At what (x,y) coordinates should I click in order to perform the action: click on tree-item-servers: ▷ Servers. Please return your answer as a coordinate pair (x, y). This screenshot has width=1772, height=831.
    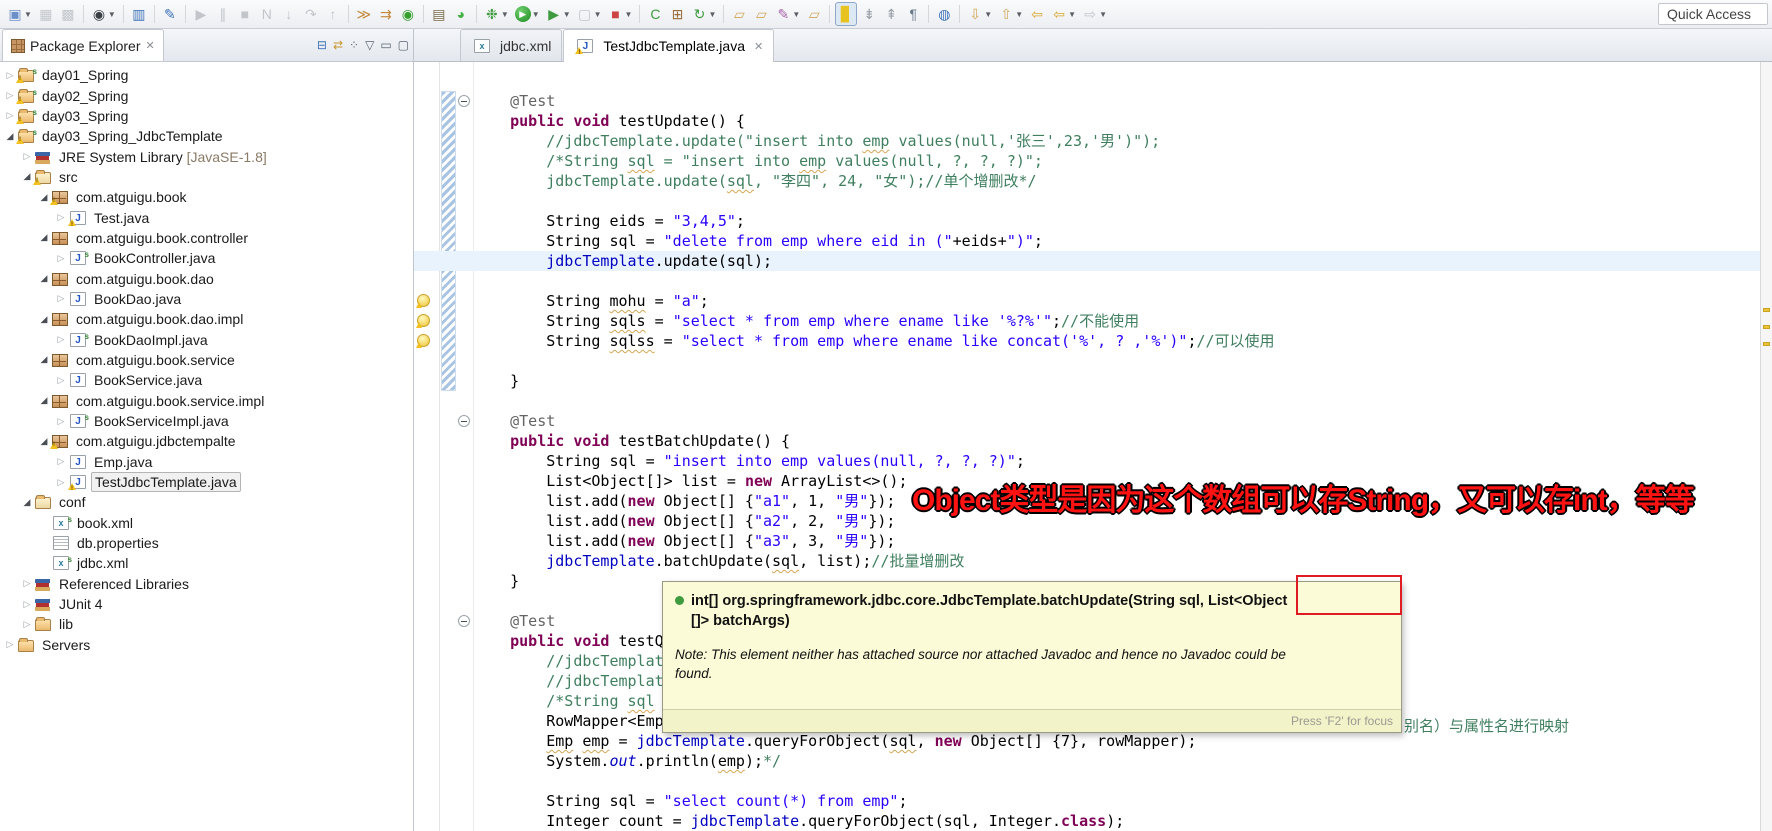
    Looking at the image, I should click on (206, 645).